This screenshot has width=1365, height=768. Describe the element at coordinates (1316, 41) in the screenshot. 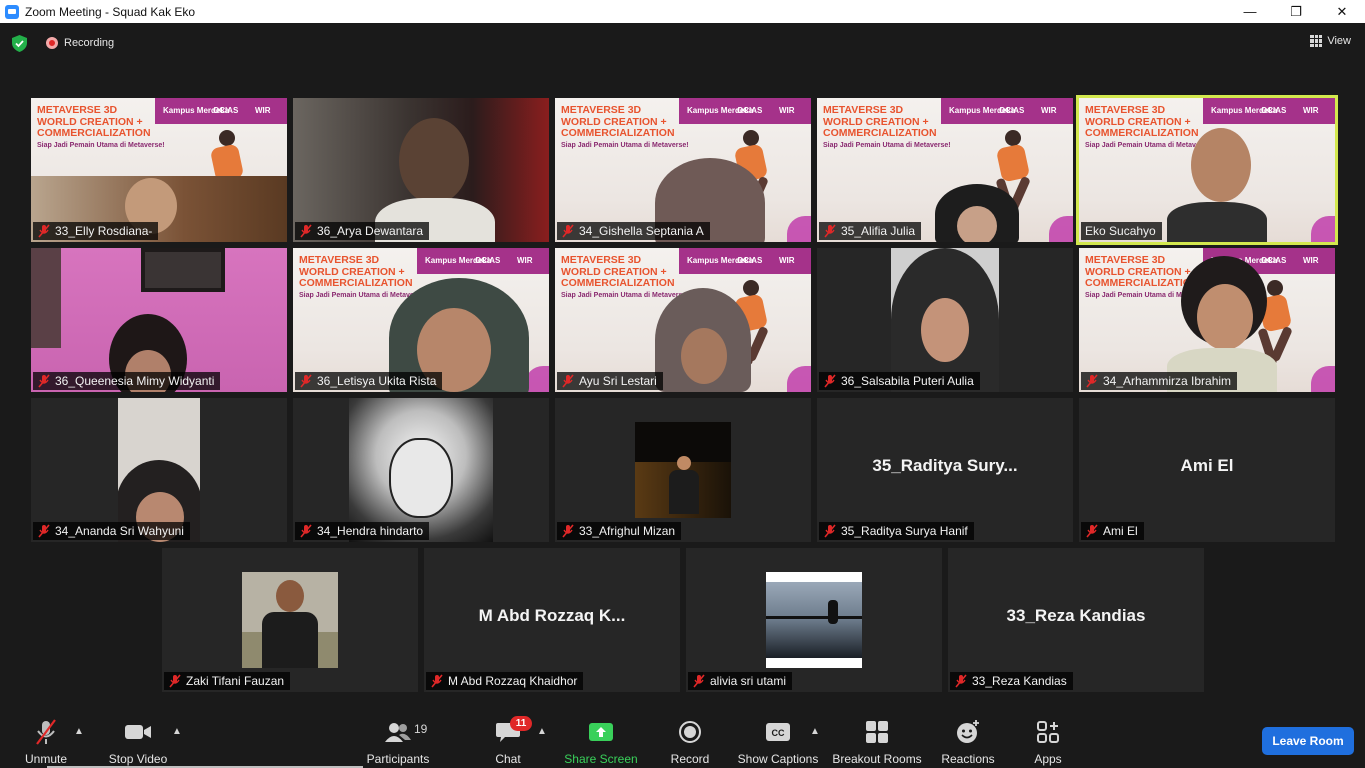

I see `grid-view-icon` at that location.